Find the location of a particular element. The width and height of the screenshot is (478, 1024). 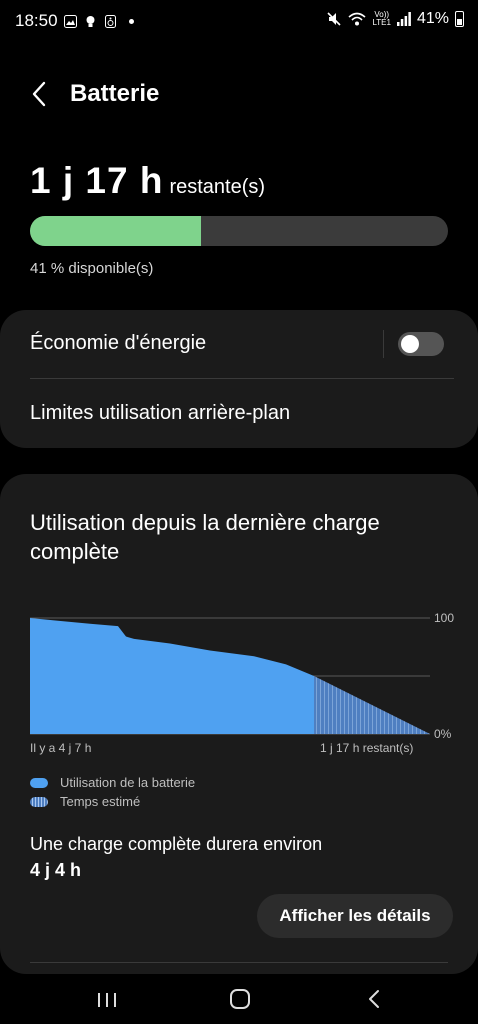

status-bar: 18:50 Vo)) LTE1 41% is located at coordinates (239, 20).